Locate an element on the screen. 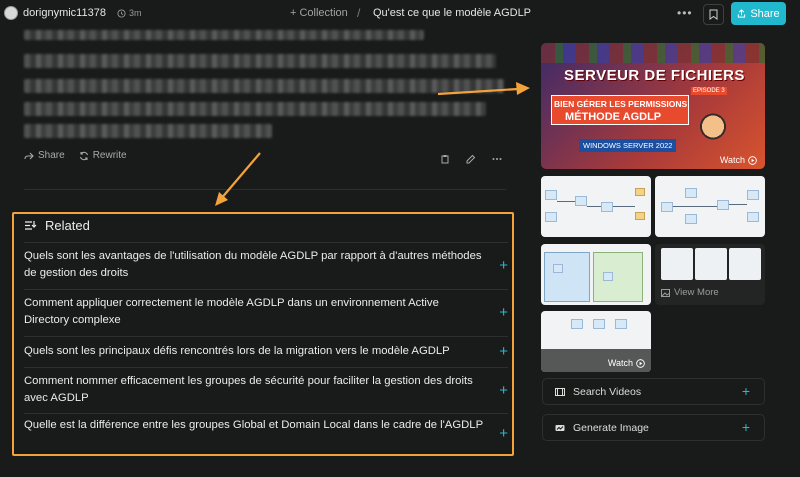 The width and height of the screenshot is (800, 477). timestamp: 3m is located at coordinates (129, 13).